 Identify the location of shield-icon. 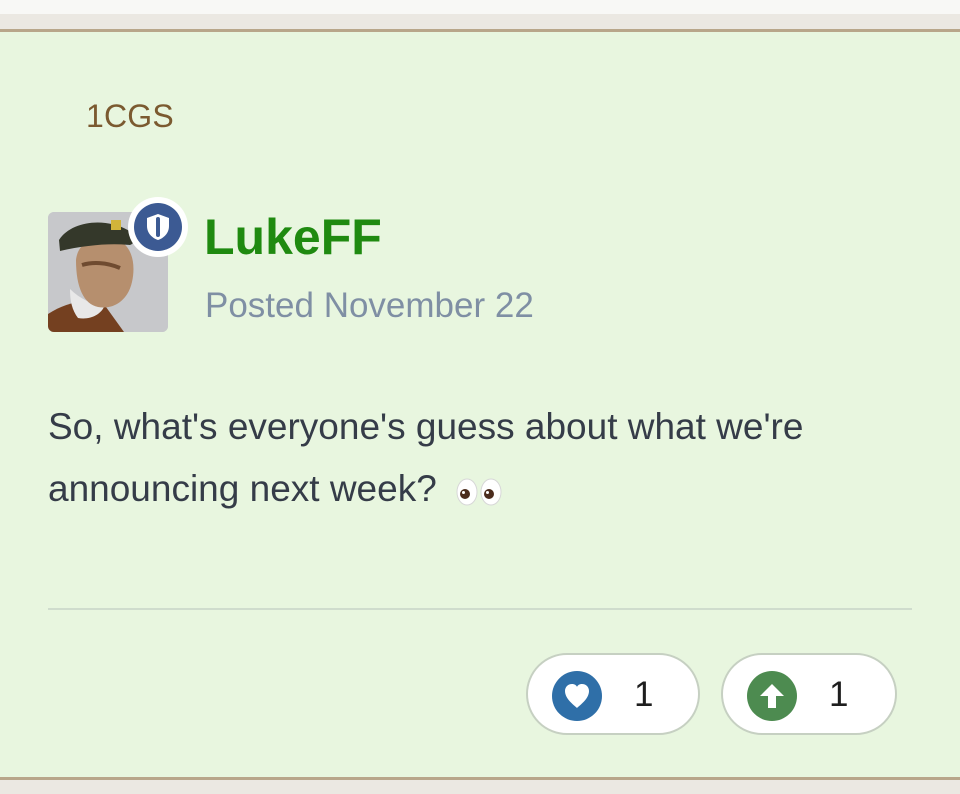
(158, 227).